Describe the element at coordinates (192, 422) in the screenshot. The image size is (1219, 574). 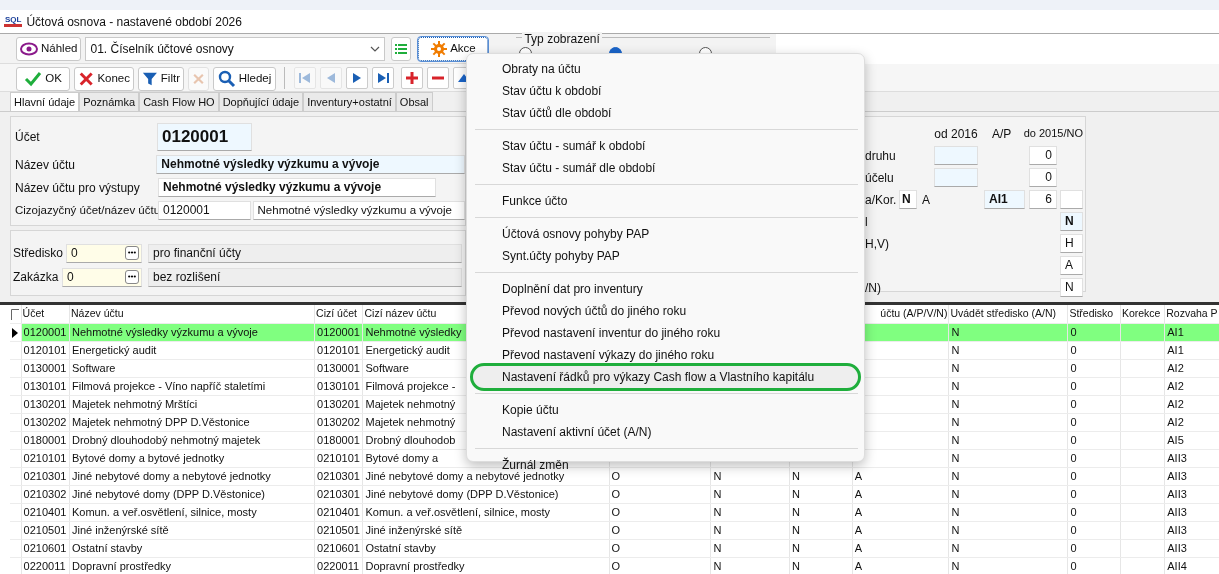
I see `table-cell: Majetek nehmotný DPP D.Věstonice` at that location.